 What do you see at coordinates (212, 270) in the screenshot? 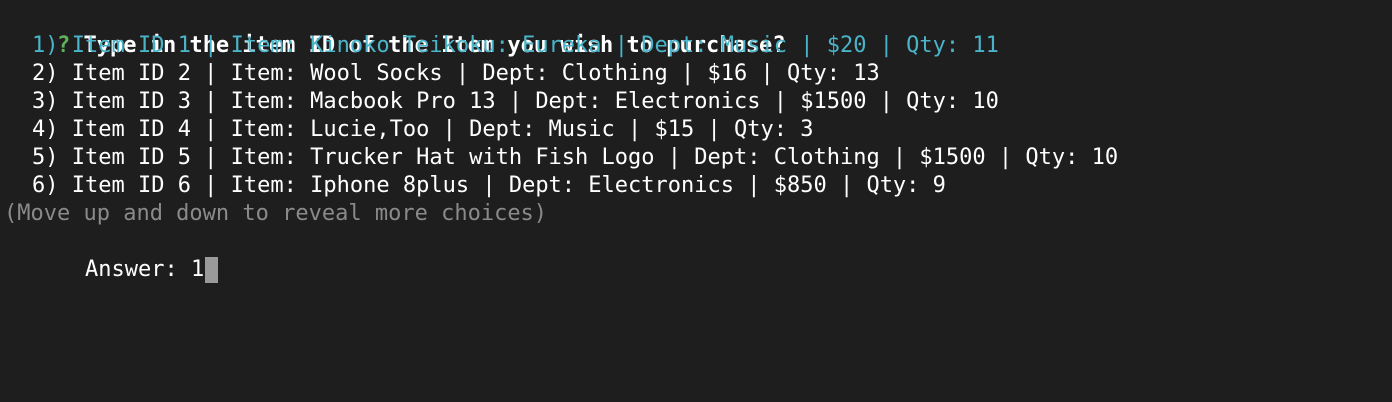
I see `text-cursor` at bounding box center [212, 270].